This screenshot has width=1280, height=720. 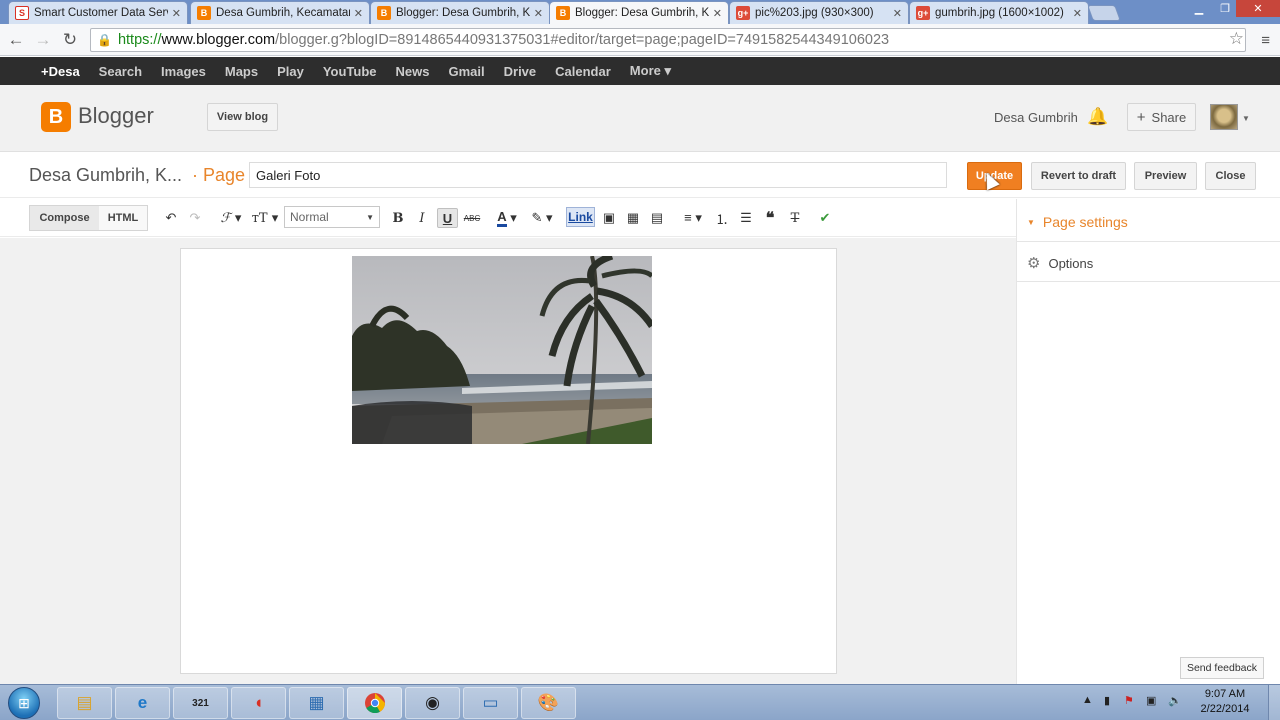 I want to click on gbar-item-calendar: Calendar, so click(x=583, y=71).